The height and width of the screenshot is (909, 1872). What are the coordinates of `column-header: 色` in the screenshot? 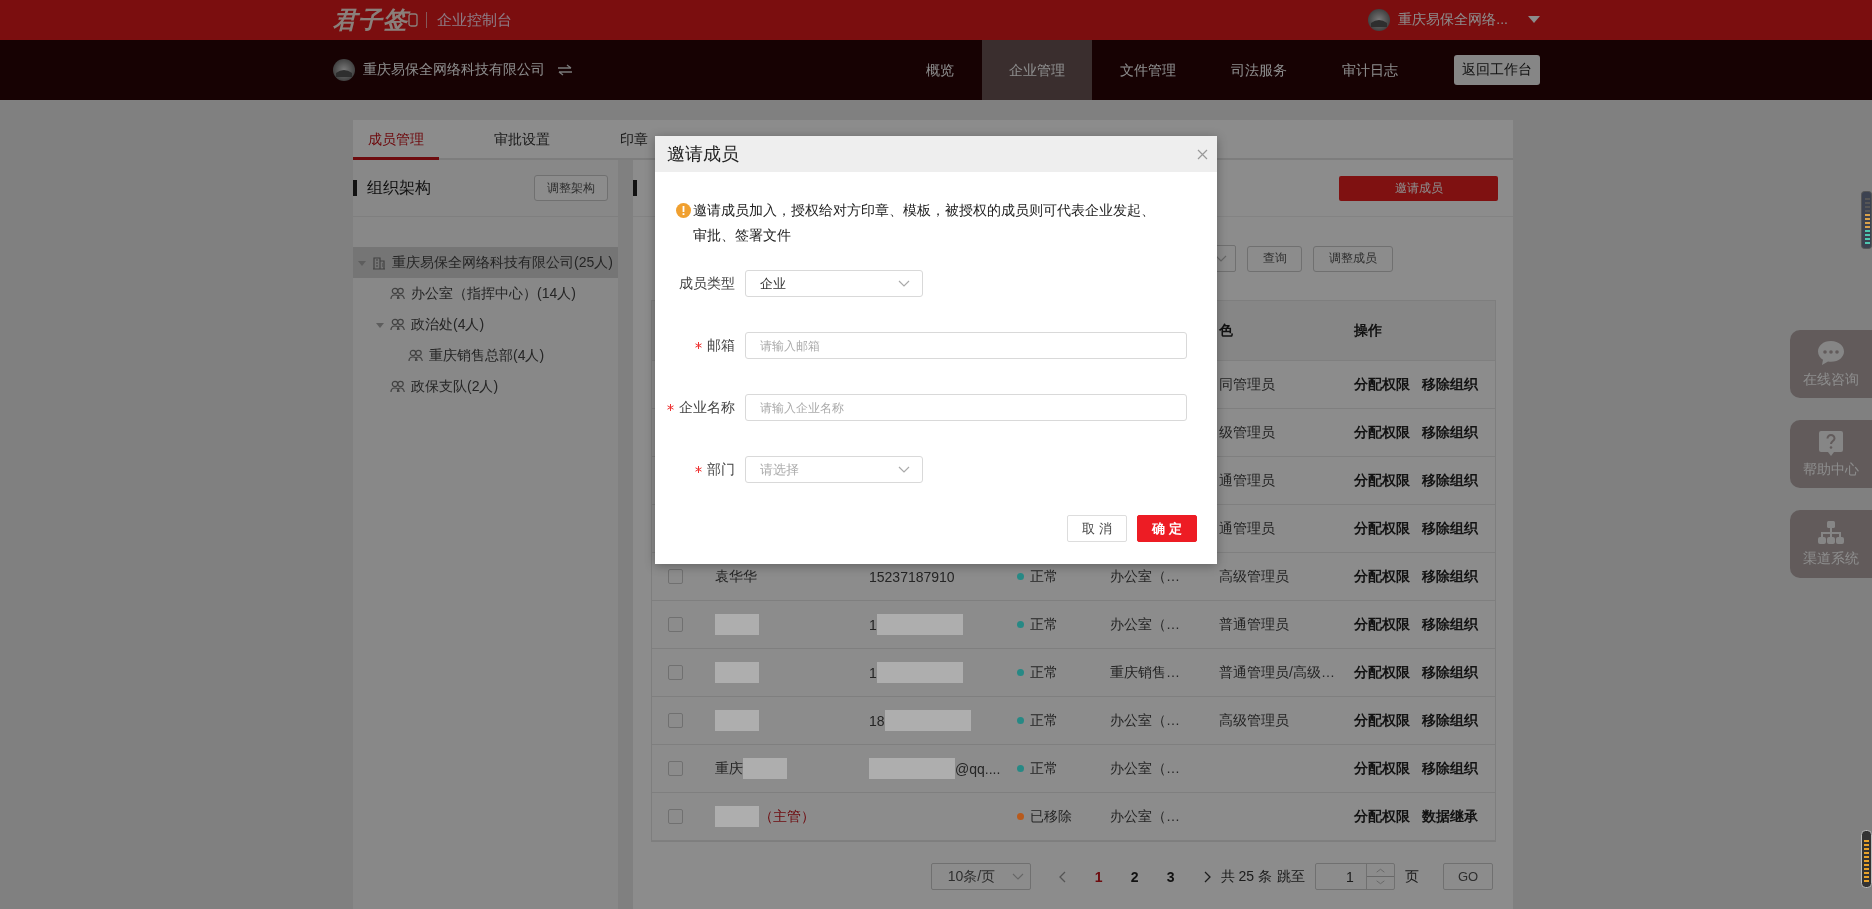 It's located at (1226, 330).